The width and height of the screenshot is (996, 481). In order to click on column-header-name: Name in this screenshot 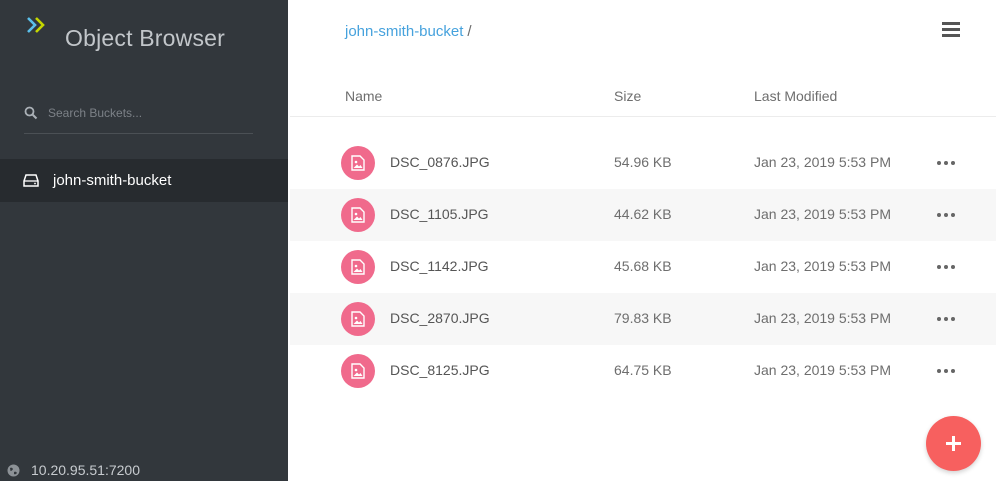, I will do `click(363, 96)`.